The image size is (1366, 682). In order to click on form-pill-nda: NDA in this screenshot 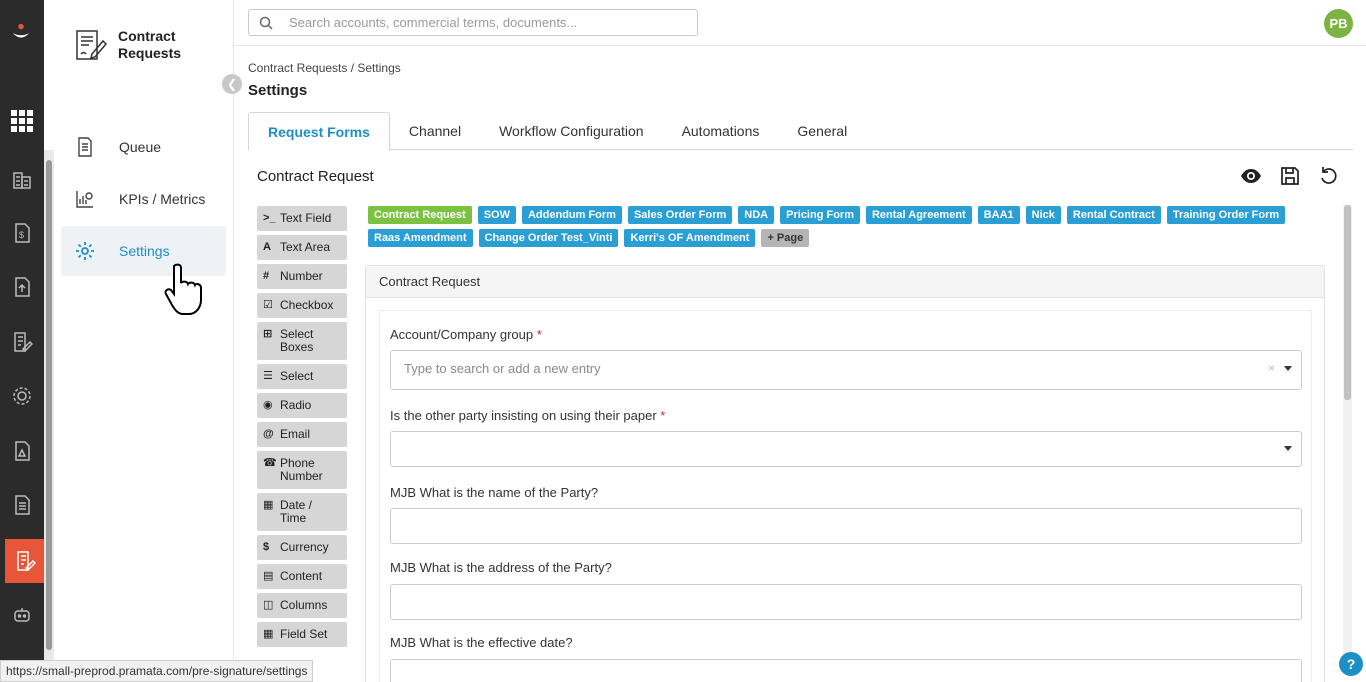, I will do `click(756, 215)`.